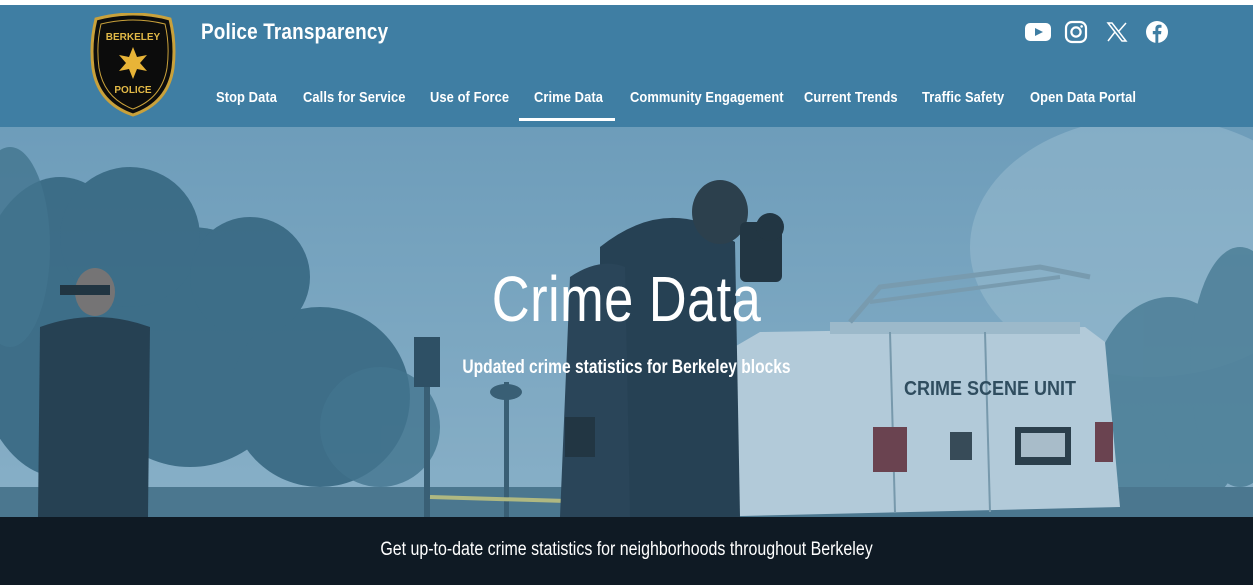  Describe the element at coordinates (707, 97) in the screenshot. I see `nav-community-engagement: Community Engagement` at that location.